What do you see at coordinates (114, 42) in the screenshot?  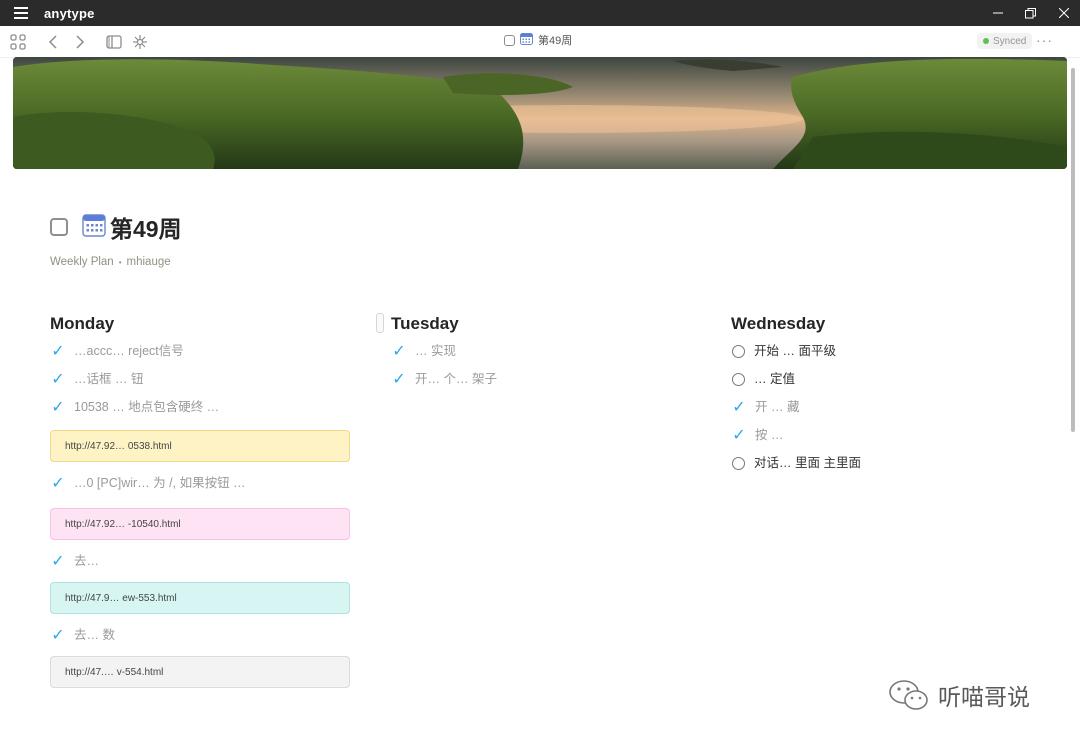 I see `sidebar-toggle-icon` at bounding box center [114, 42].